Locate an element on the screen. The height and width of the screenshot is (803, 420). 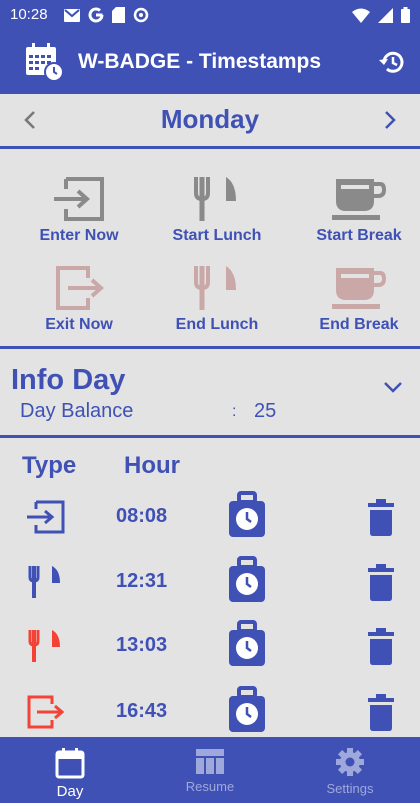
nav-label: Settings is located at coordinates (350, 788).